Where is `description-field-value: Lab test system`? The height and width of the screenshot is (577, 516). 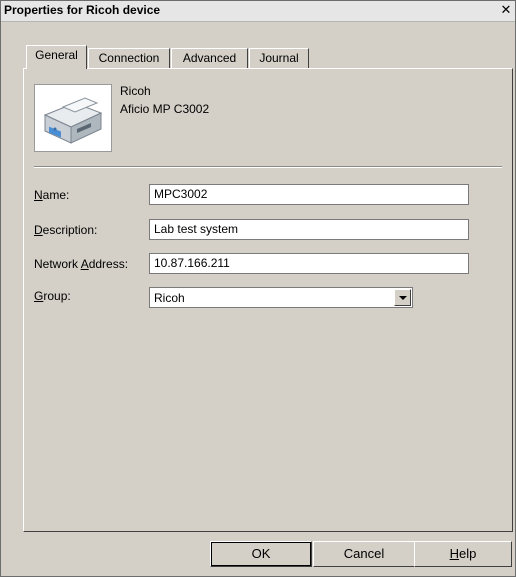
description-field-value: Lab test system is located at coordinates (196, 229).